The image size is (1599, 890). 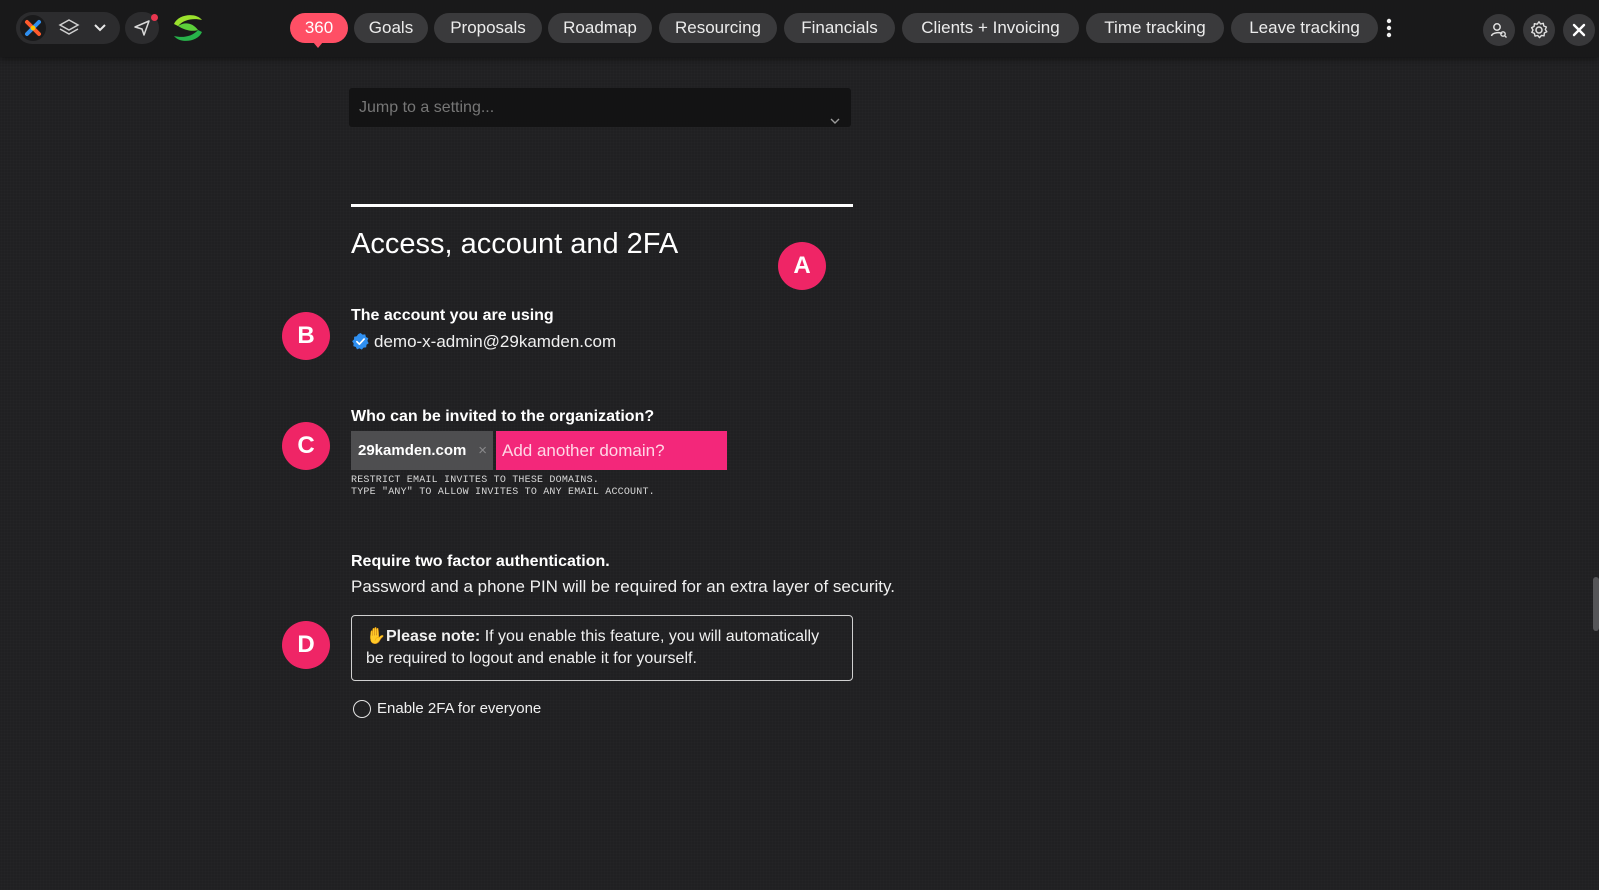 What do you see at coordinates (488, 28) in the screenshot?
I see `tab-proposals: Proposals` at bounding box center [488, 28].